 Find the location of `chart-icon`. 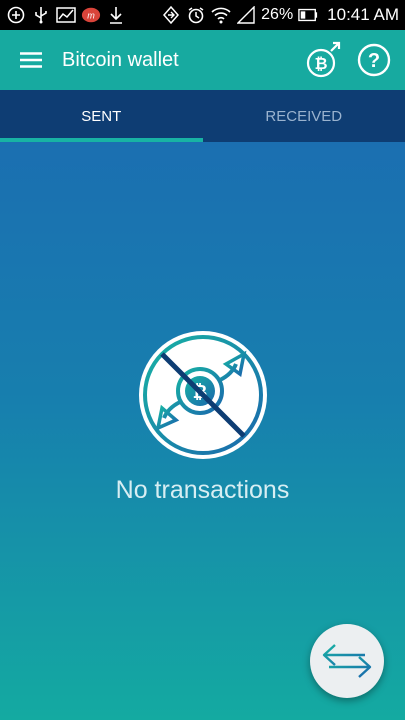

chart-icon is located at coordinates (66, 15).